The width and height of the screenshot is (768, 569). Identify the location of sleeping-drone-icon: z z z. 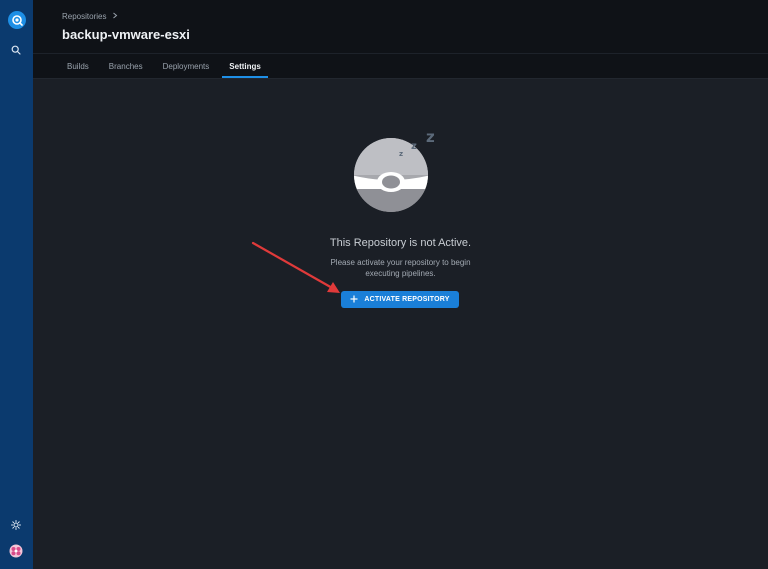
(406, 172).